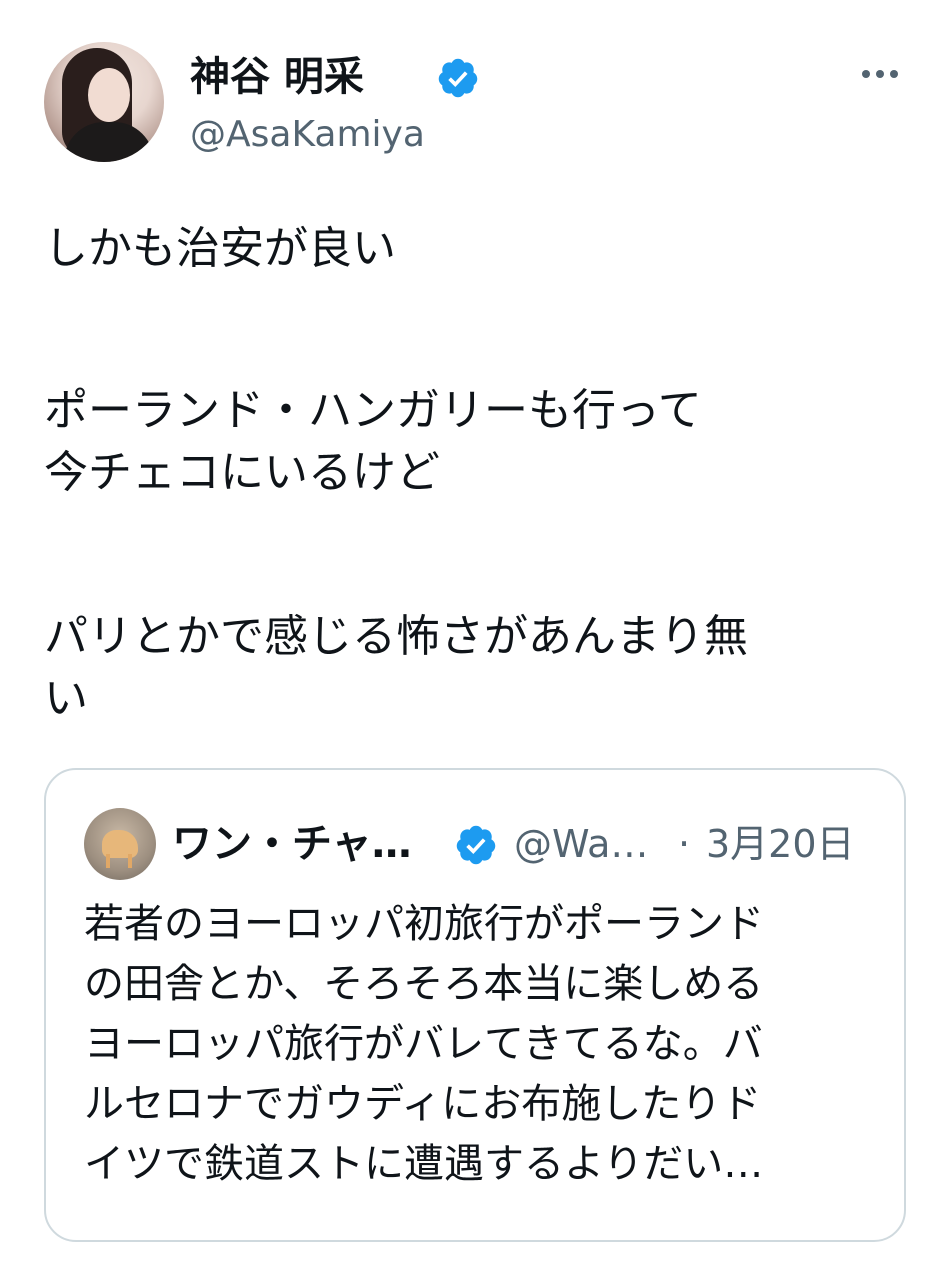  Describe the element at coordinates (424, 924) in the screenshot. I see `quote-text-line: 若者のヨーロッパ初旅行がポーランド` at that location.